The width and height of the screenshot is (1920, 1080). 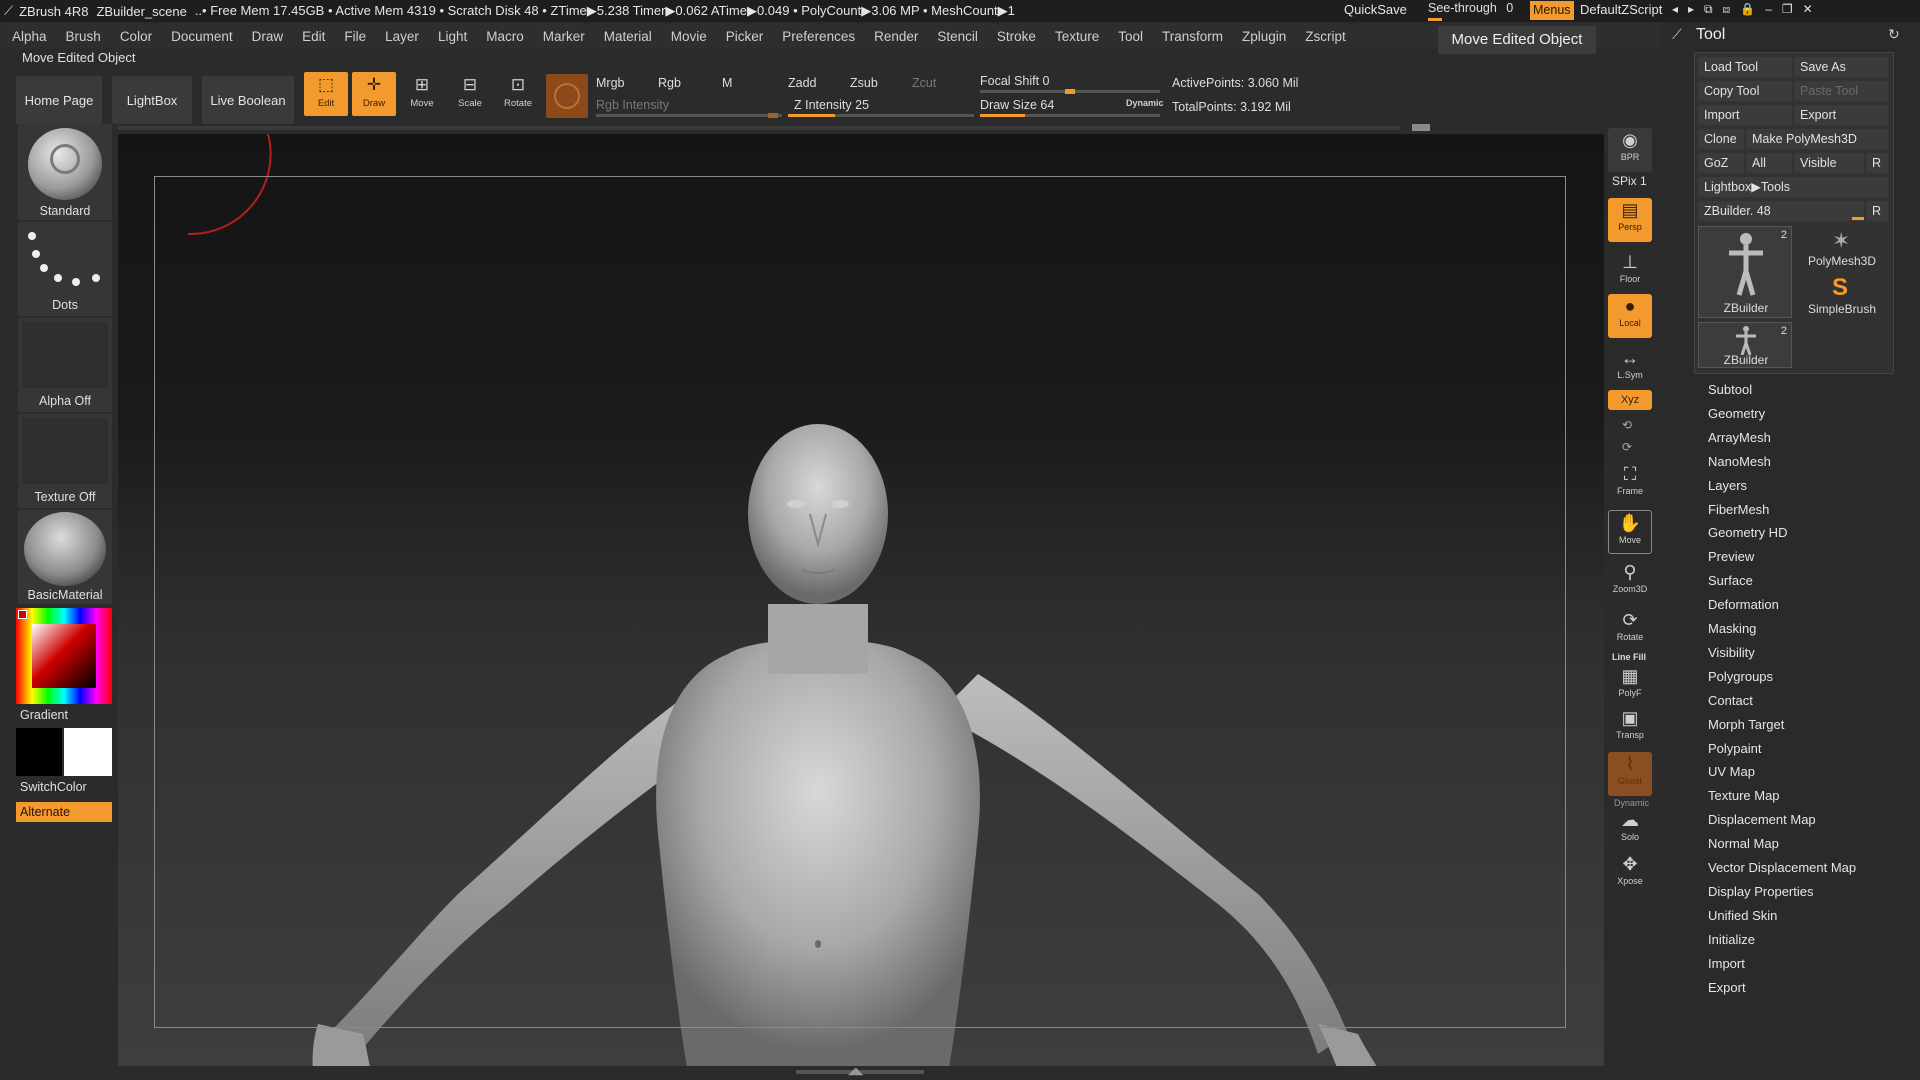 I want to click on menu-light: Light, so click(x=452, y=36).